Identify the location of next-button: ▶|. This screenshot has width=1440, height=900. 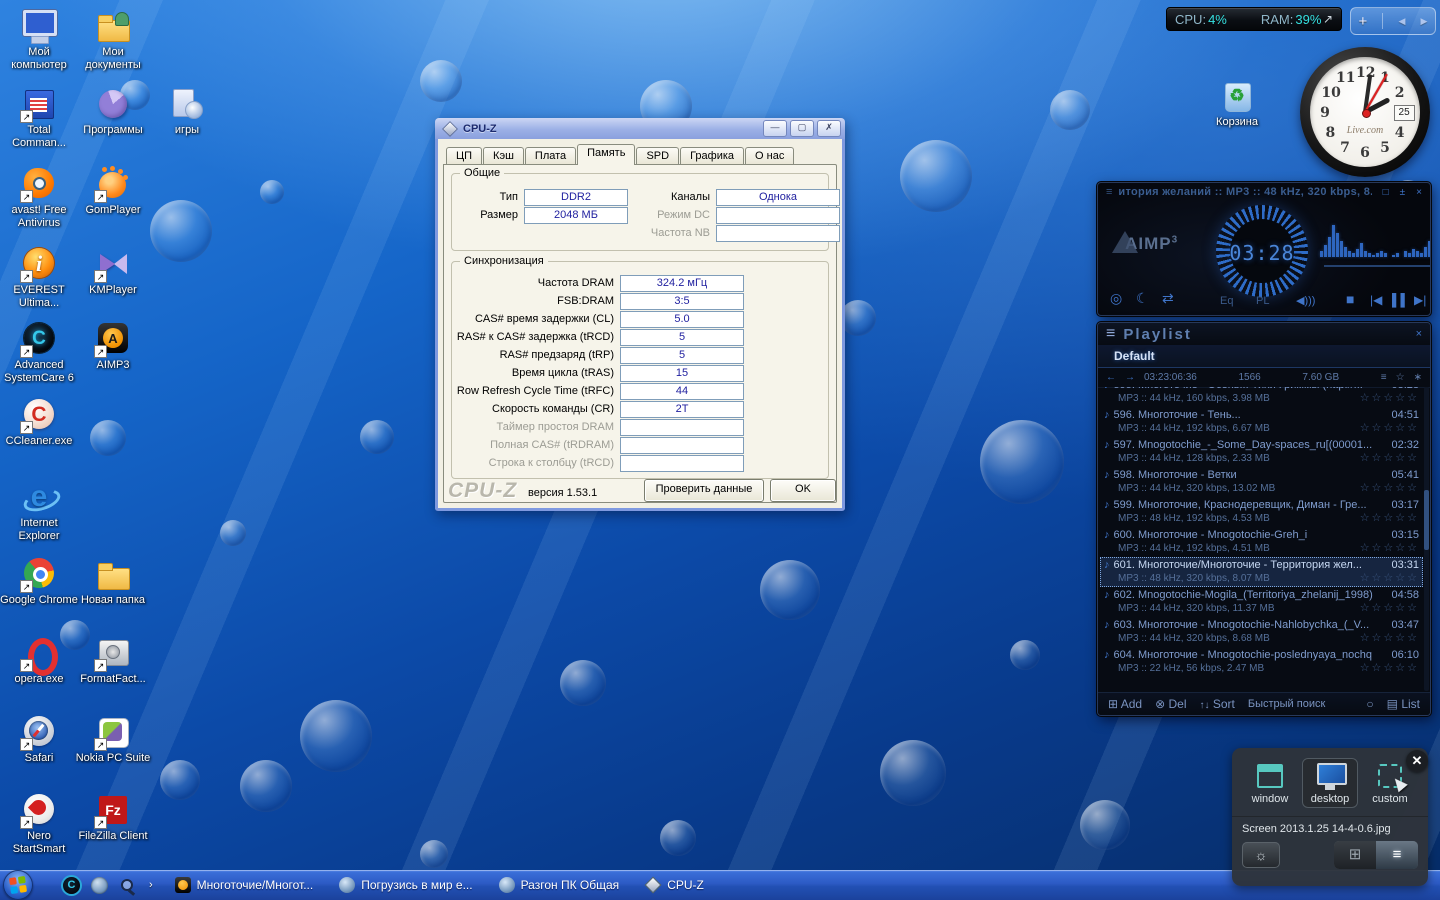
(1420, 300).